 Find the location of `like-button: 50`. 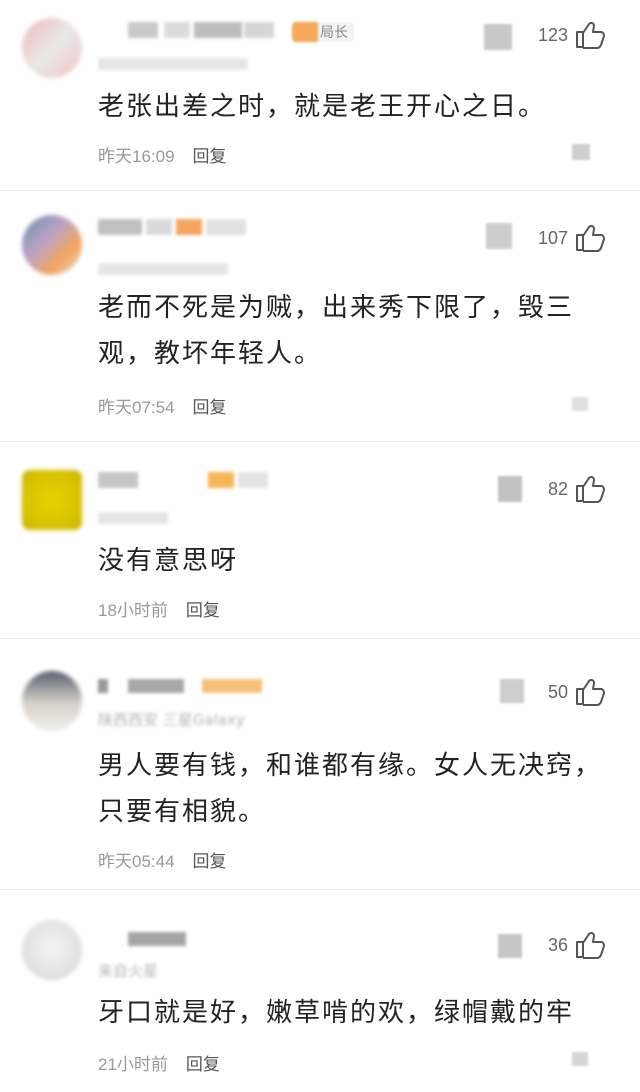

like-button: 50 is located at coordinates (577, 692).